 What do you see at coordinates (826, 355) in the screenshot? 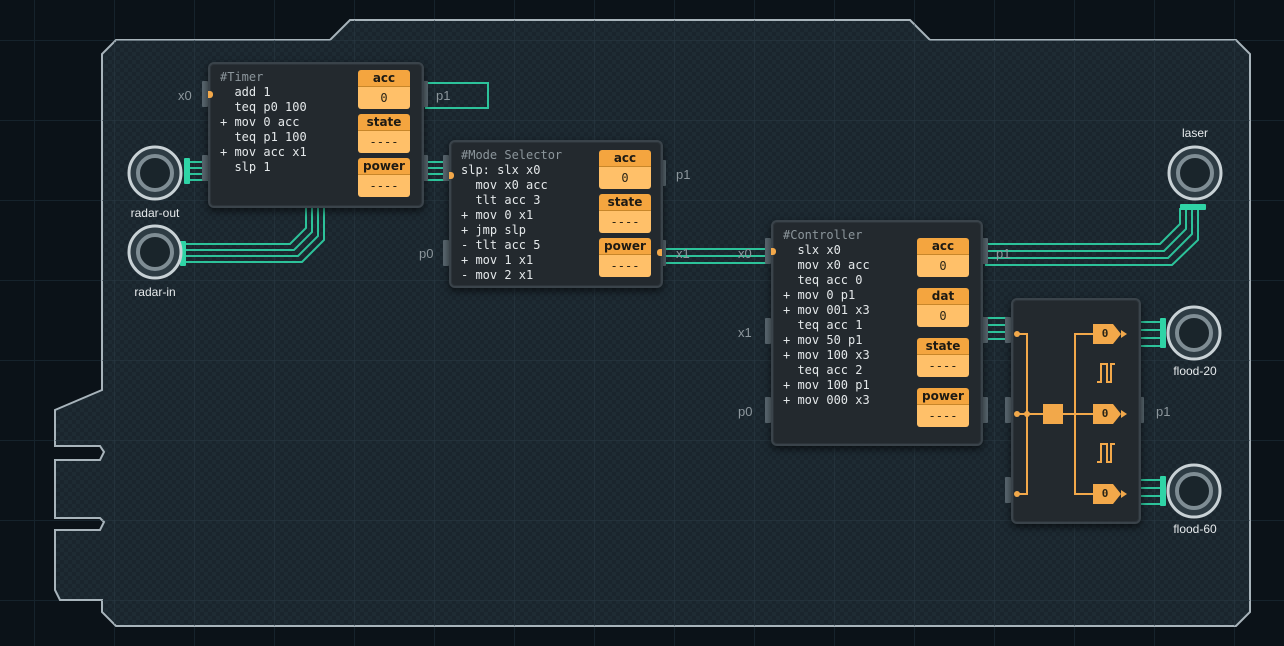
I see `code-line: + mov 100 x3` at bounding box center [826, 355].